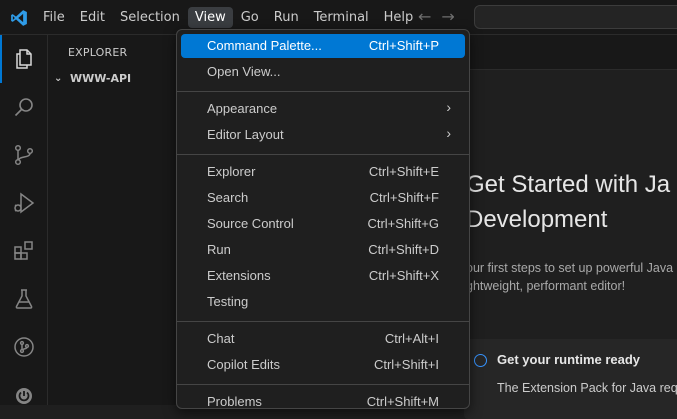  Describe the element at coordinates (228, 301) in the screenshot. I see `menu-item-label: Testing` at that location.